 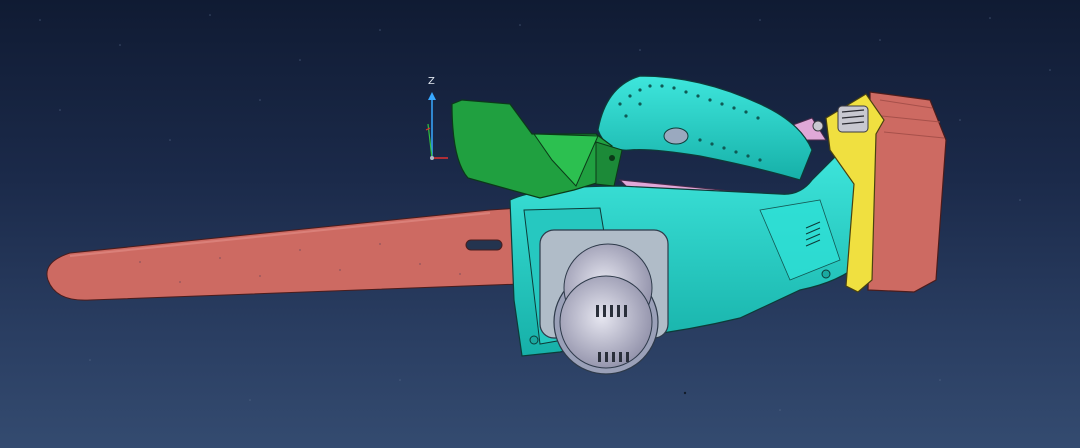 What do you see at coordinates (436, 126) in the screenshot?
I see `axis-triad` at bounding box center [436, 126].